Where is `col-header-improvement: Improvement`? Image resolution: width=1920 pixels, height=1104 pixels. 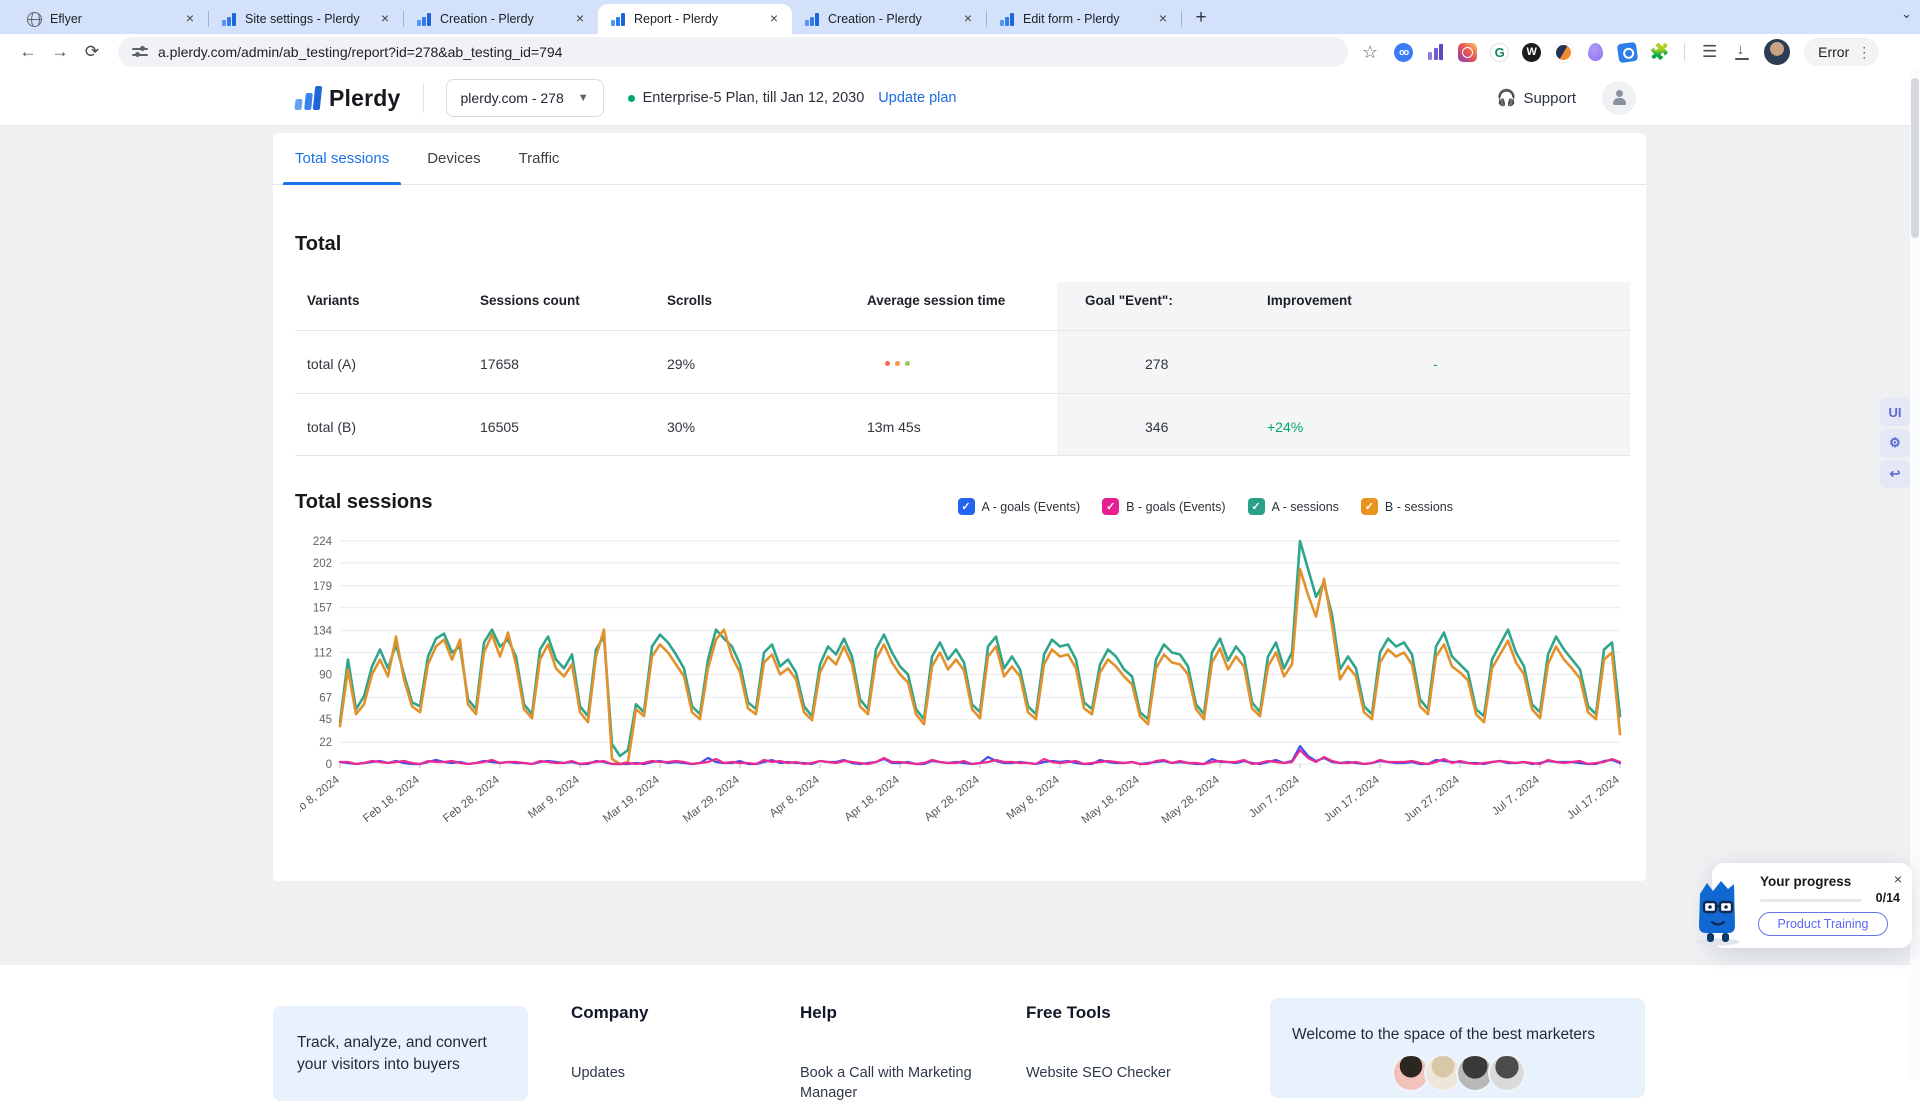
col-header-improvement: Improvement is located at coordinates (1309, 300).